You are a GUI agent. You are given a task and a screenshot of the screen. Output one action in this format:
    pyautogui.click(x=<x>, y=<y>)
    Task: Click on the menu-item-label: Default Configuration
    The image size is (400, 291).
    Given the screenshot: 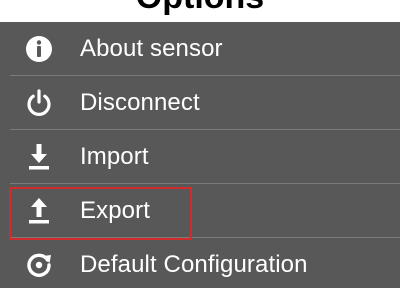 What is the action you would take?
    pyautogui.click(x=194, y=264)
    